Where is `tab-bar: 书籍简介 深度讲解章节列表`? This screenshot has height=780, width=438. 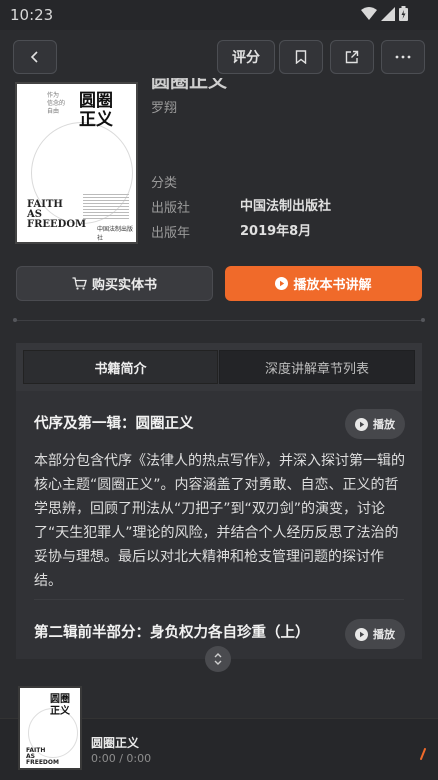
tab-bar: 书籍简介 深度讲解章节列表 is located at coordinates (219, 367).